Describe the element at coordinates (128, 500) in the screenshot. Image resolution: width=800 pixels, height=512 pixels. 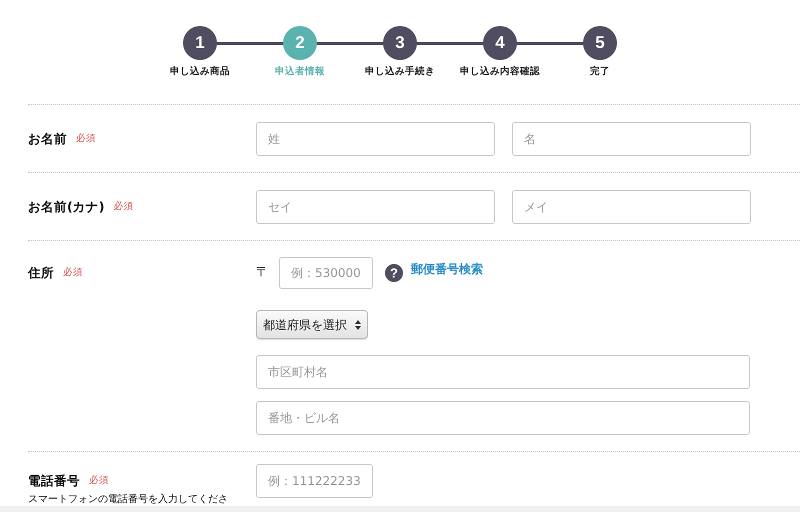
I see `hint-text: スマートフォンの電話番号を入力してくださ` at that location.